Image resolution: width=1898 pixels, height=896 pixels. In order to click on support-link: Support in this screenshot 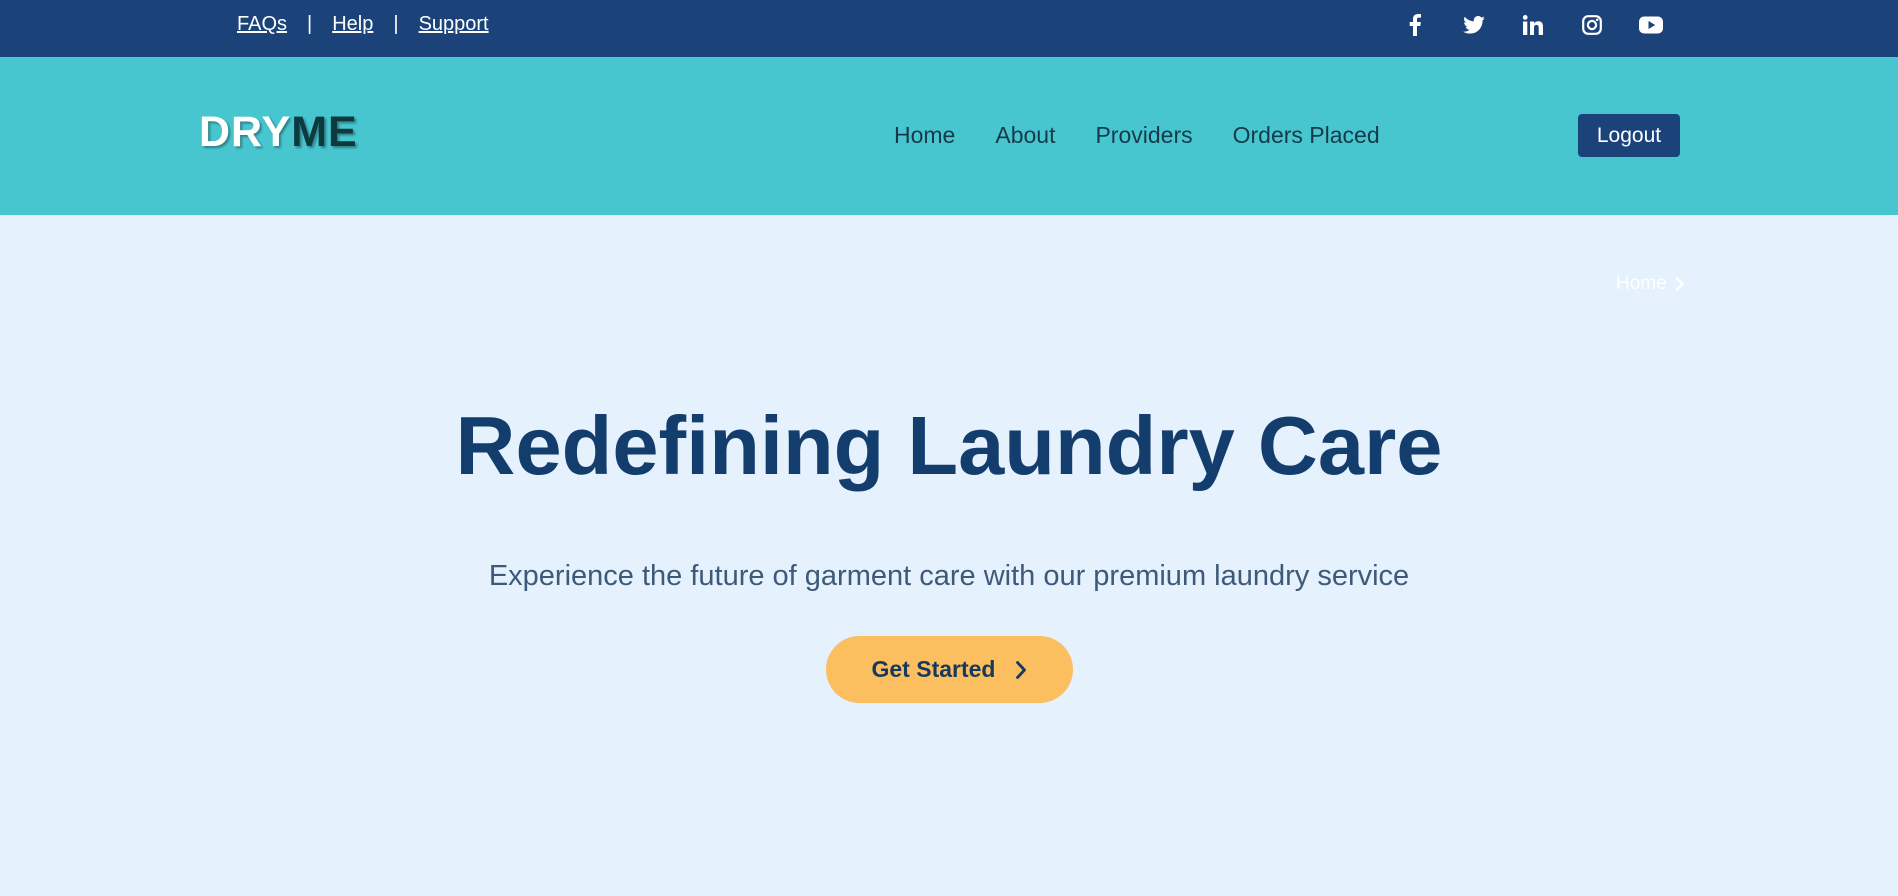, I will do `click(454, 24)`.